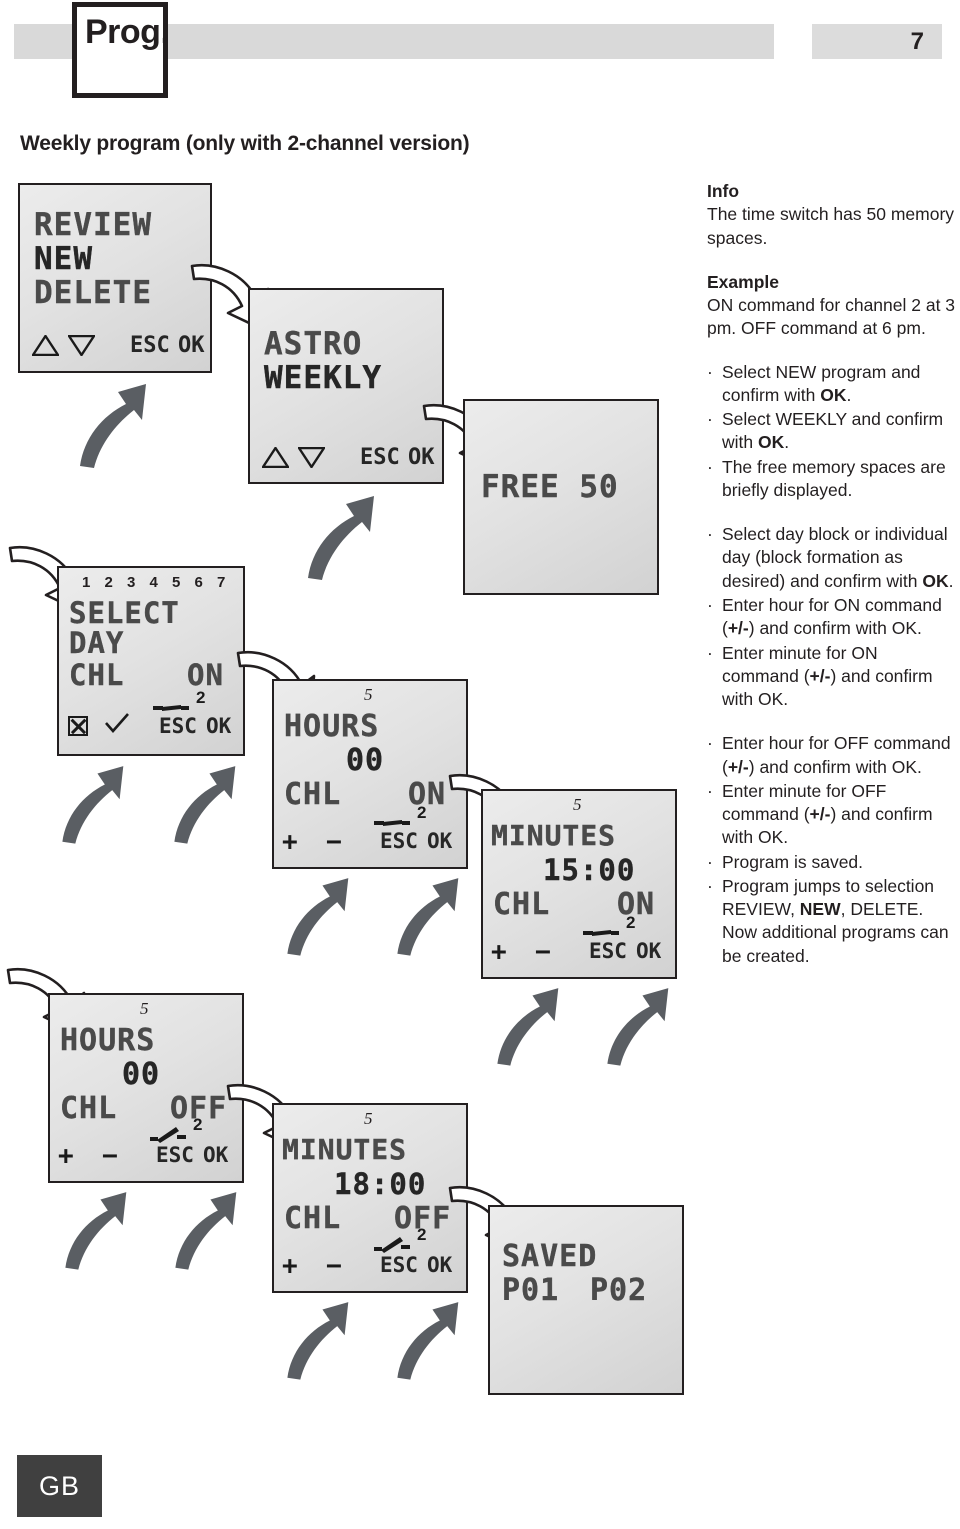  I want to click on lcd-minutesoff-memory: 5, so click(368, 1118).